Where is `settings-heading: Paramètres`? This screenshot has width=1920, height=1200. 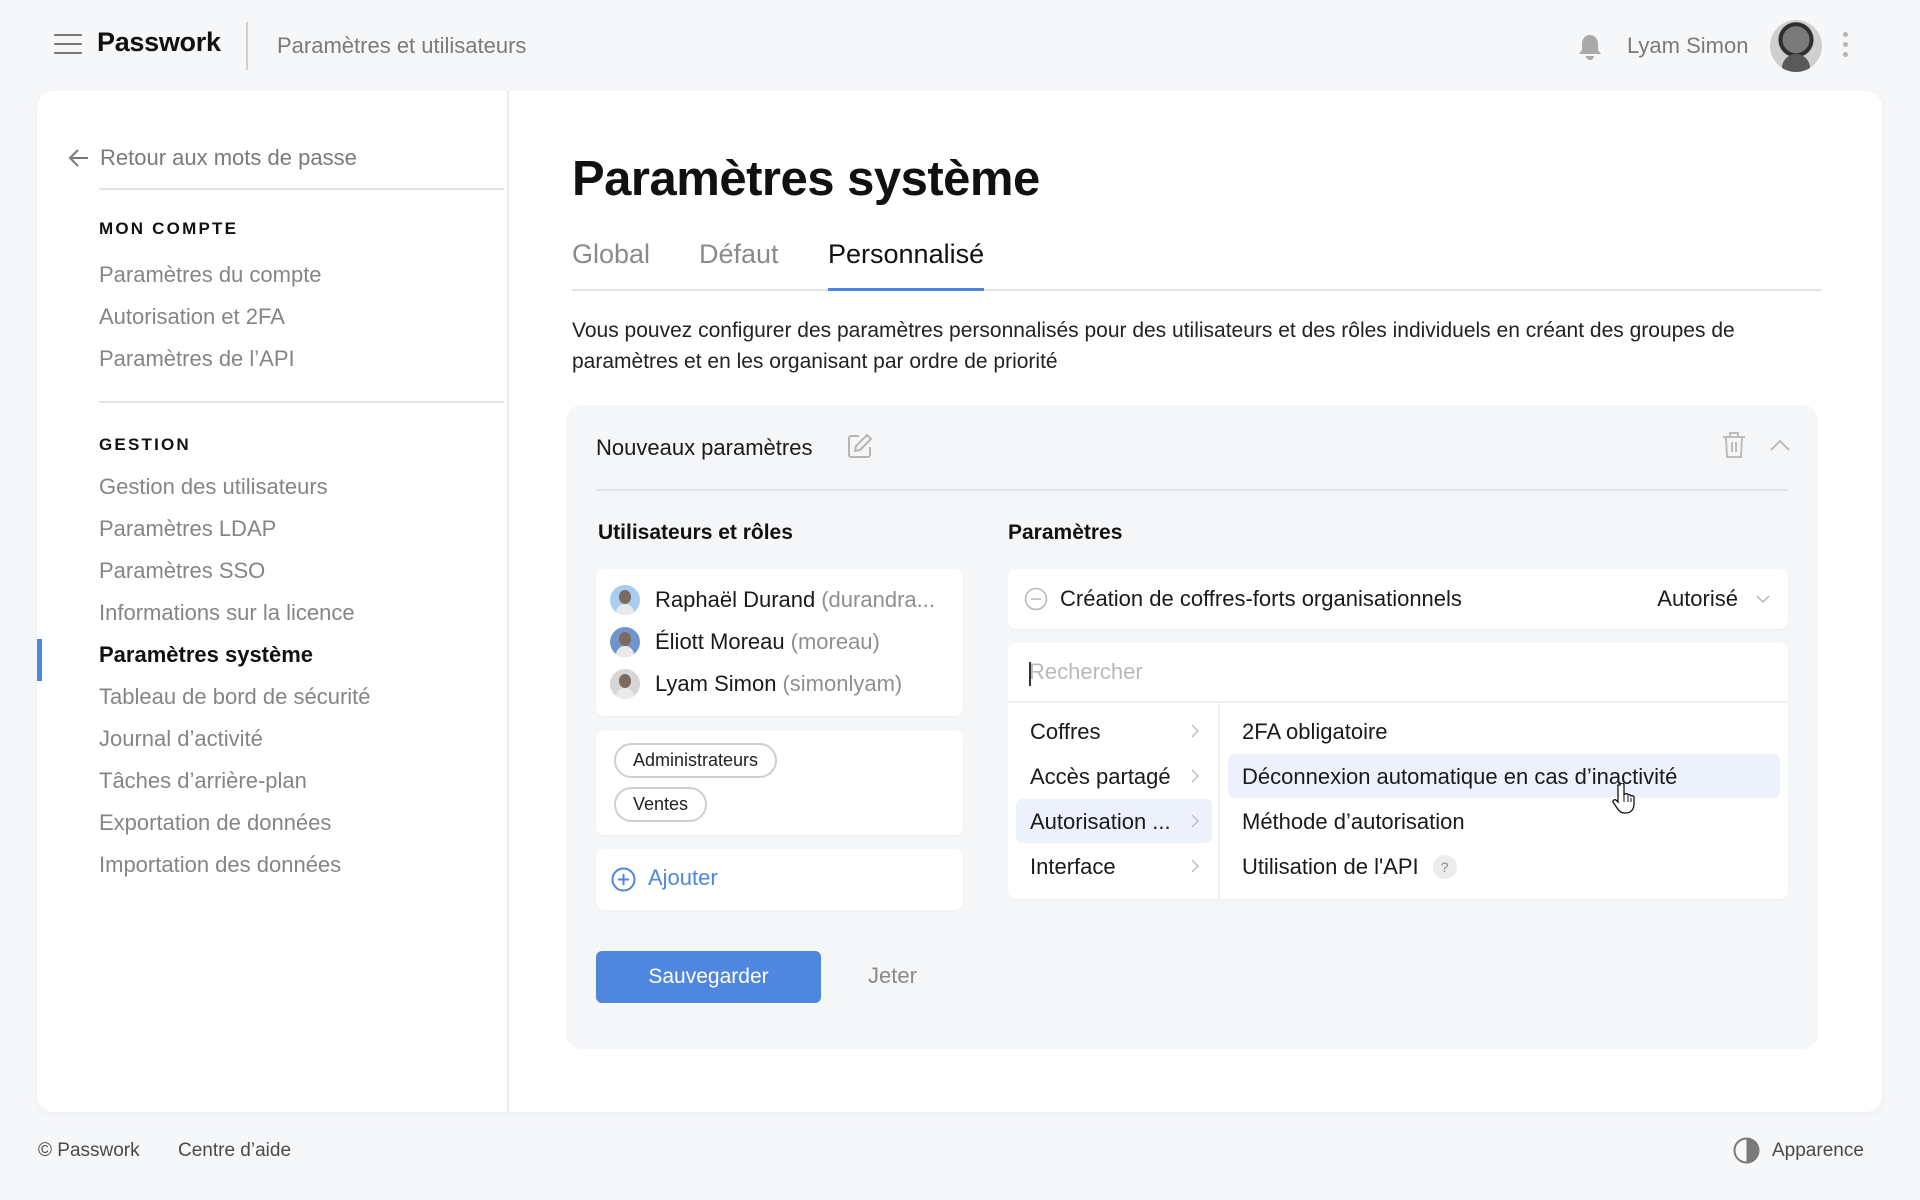 settings-heading: Paramètres is located at coordinates (1065, 532).